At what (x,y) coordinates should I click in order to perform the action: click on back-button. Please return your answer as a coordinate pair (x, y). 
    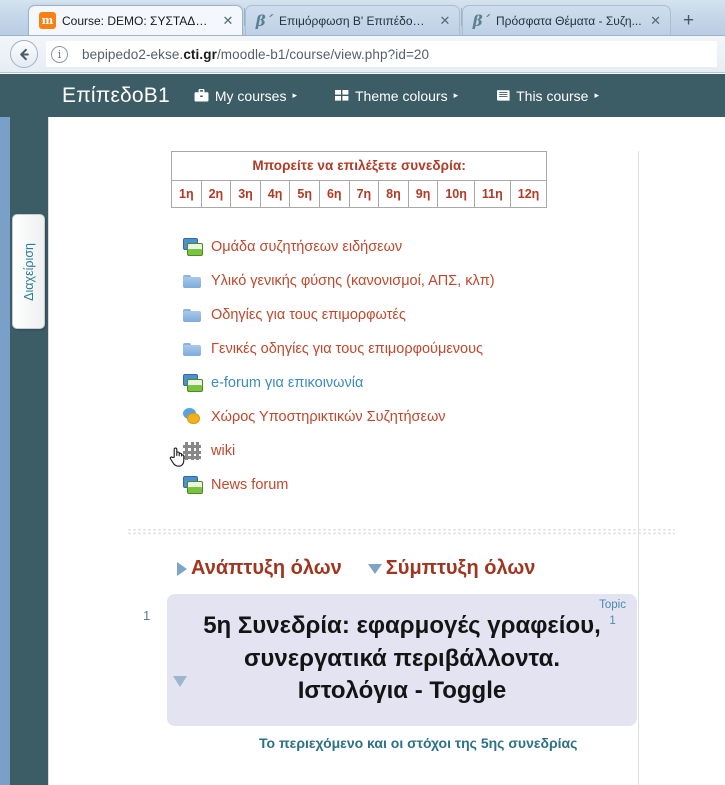
    Looking at the image, I should click on (24, 54).